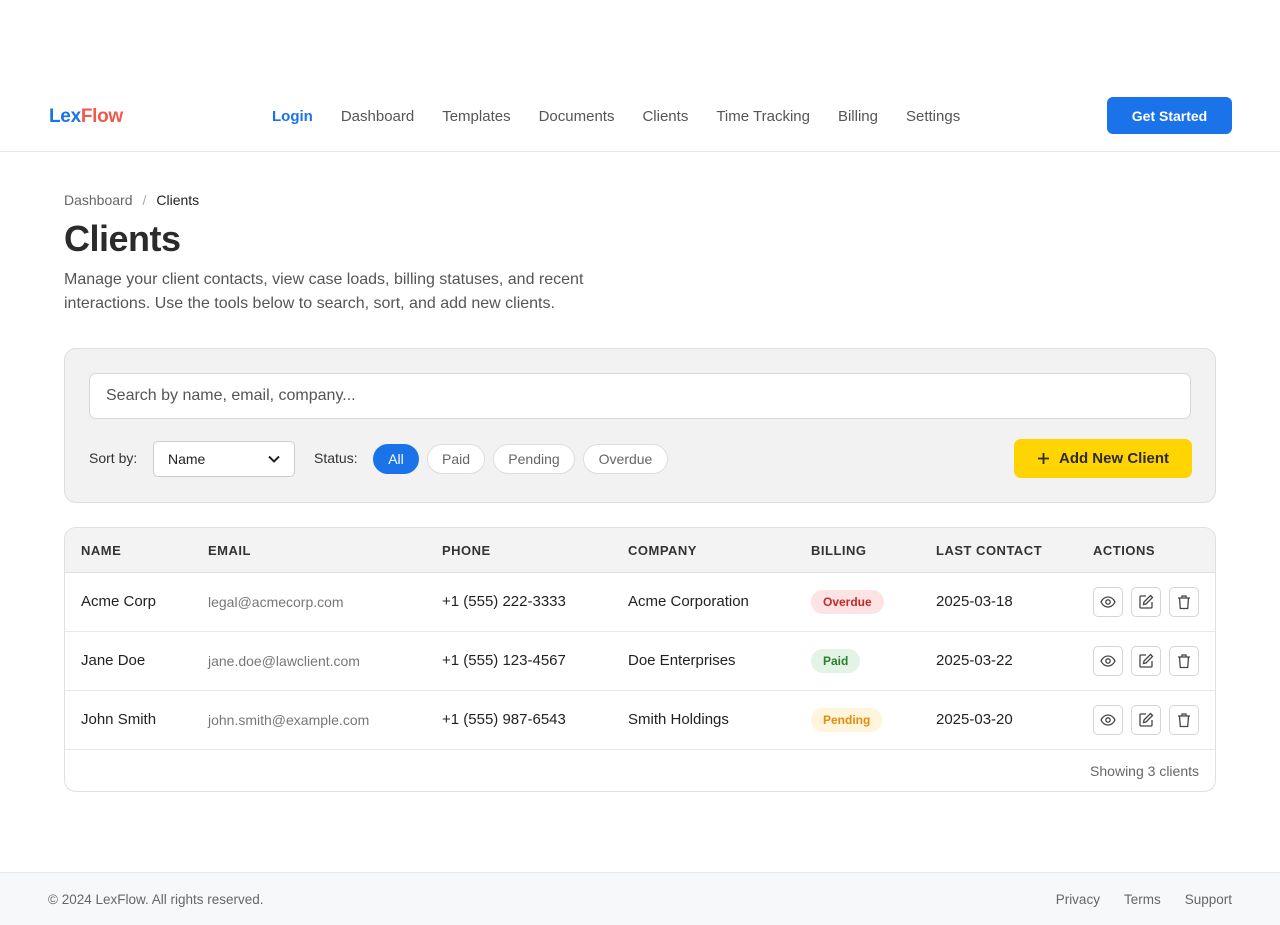 The width and height of the screenshot is (1280, 925). What do you see at coordinates (504, 660) in the screenshot?
I see `client-phone: +1 (555) 123-4567` at bounding box center [504, 660].